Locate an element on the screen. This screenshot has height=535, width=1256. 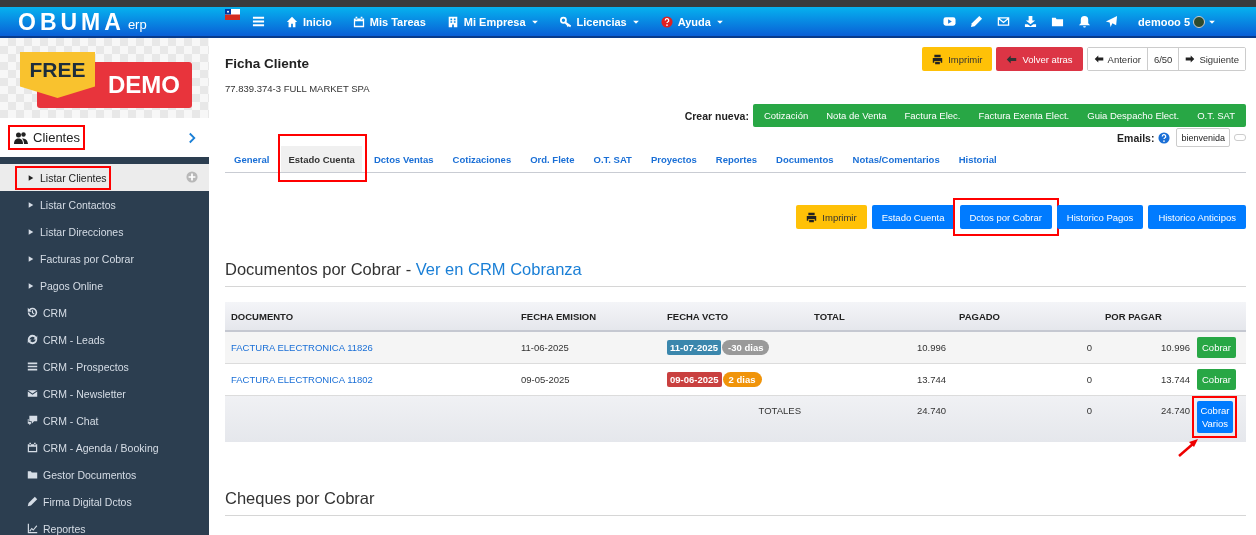
envelope-icon is located at coordinates (32, 393).